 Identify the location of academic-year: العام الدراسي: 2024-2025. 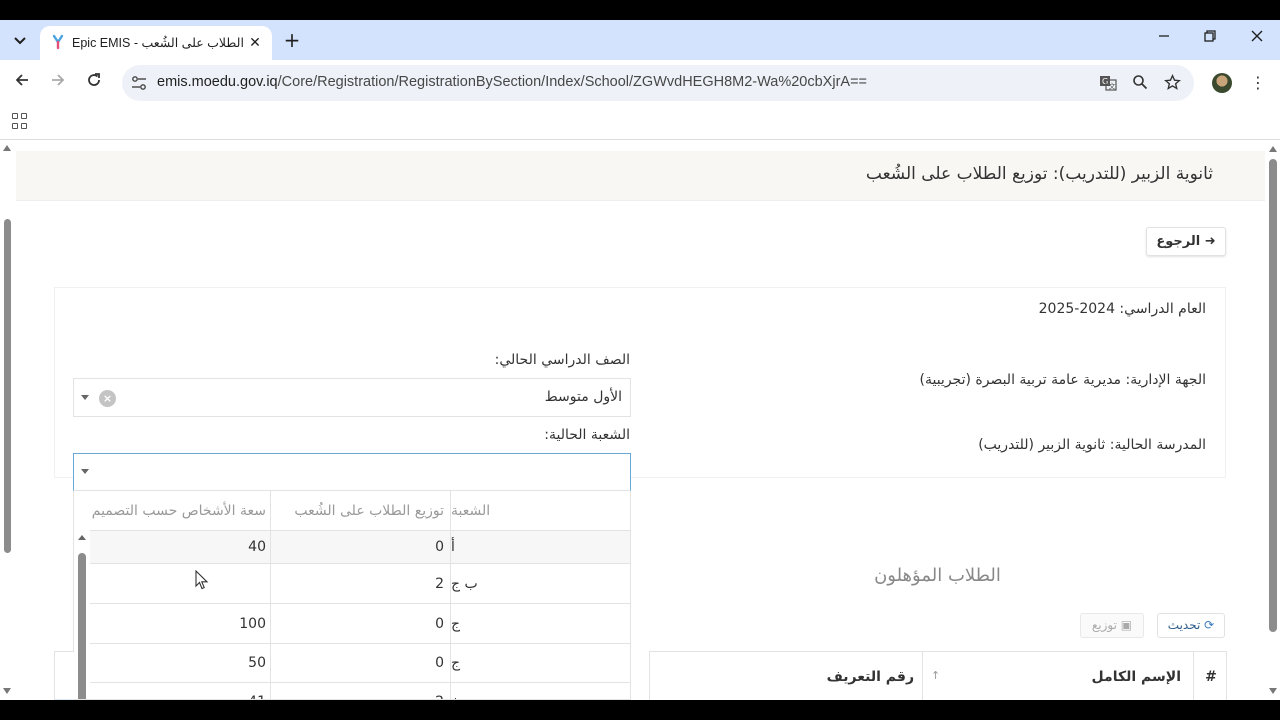
(1122, 309).